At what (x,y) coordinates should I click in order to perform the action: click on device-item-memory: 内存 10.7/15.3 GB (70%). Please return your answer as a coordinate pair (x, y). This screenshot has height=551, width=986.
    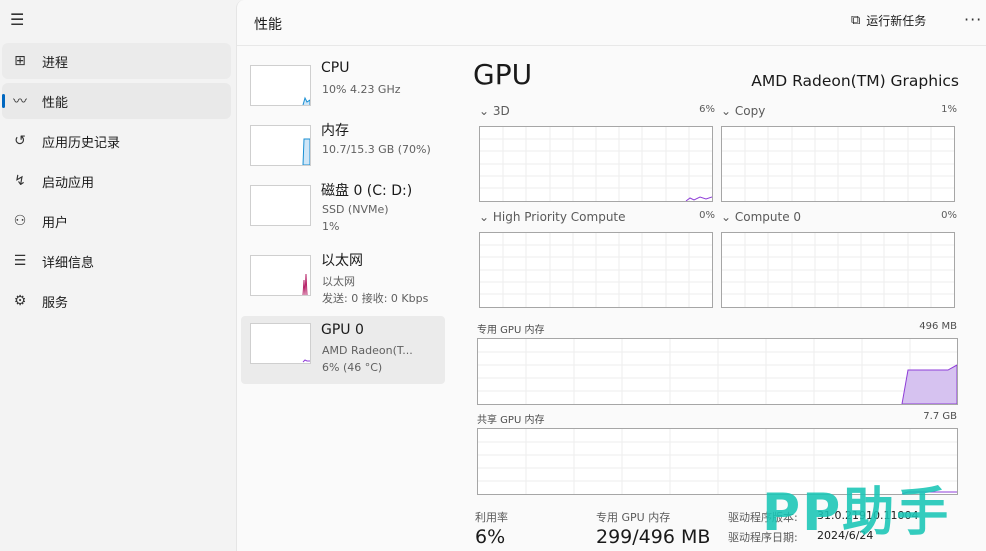
    Looking at the image, I should click on (343, 152).